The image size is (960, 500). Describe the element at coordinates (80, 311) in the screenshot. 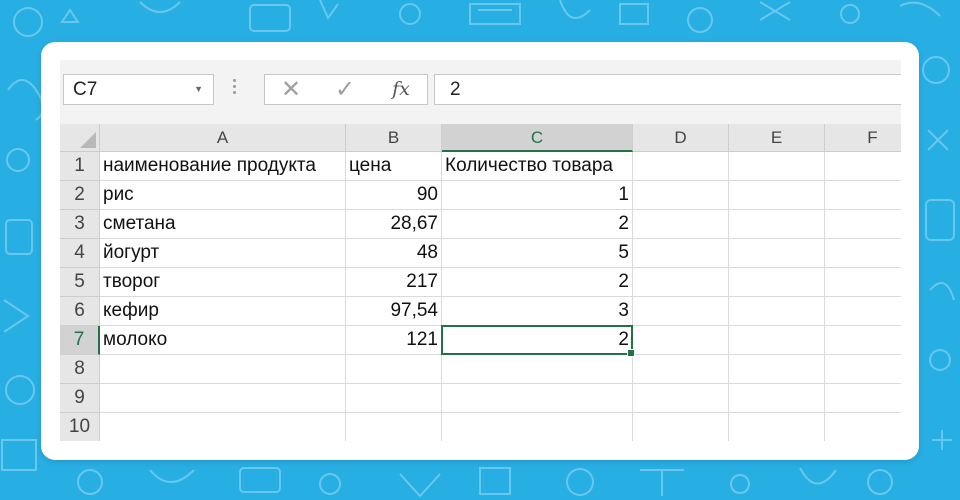

I see `row-header-6: 6` at that location.